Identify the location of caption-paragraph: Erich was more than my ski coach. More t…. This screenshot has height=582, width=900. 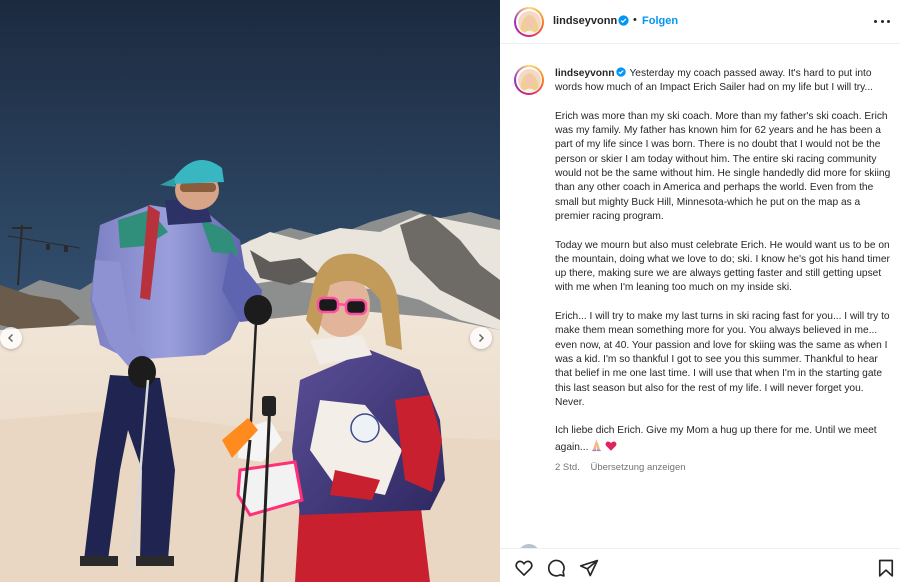
(723, 166).